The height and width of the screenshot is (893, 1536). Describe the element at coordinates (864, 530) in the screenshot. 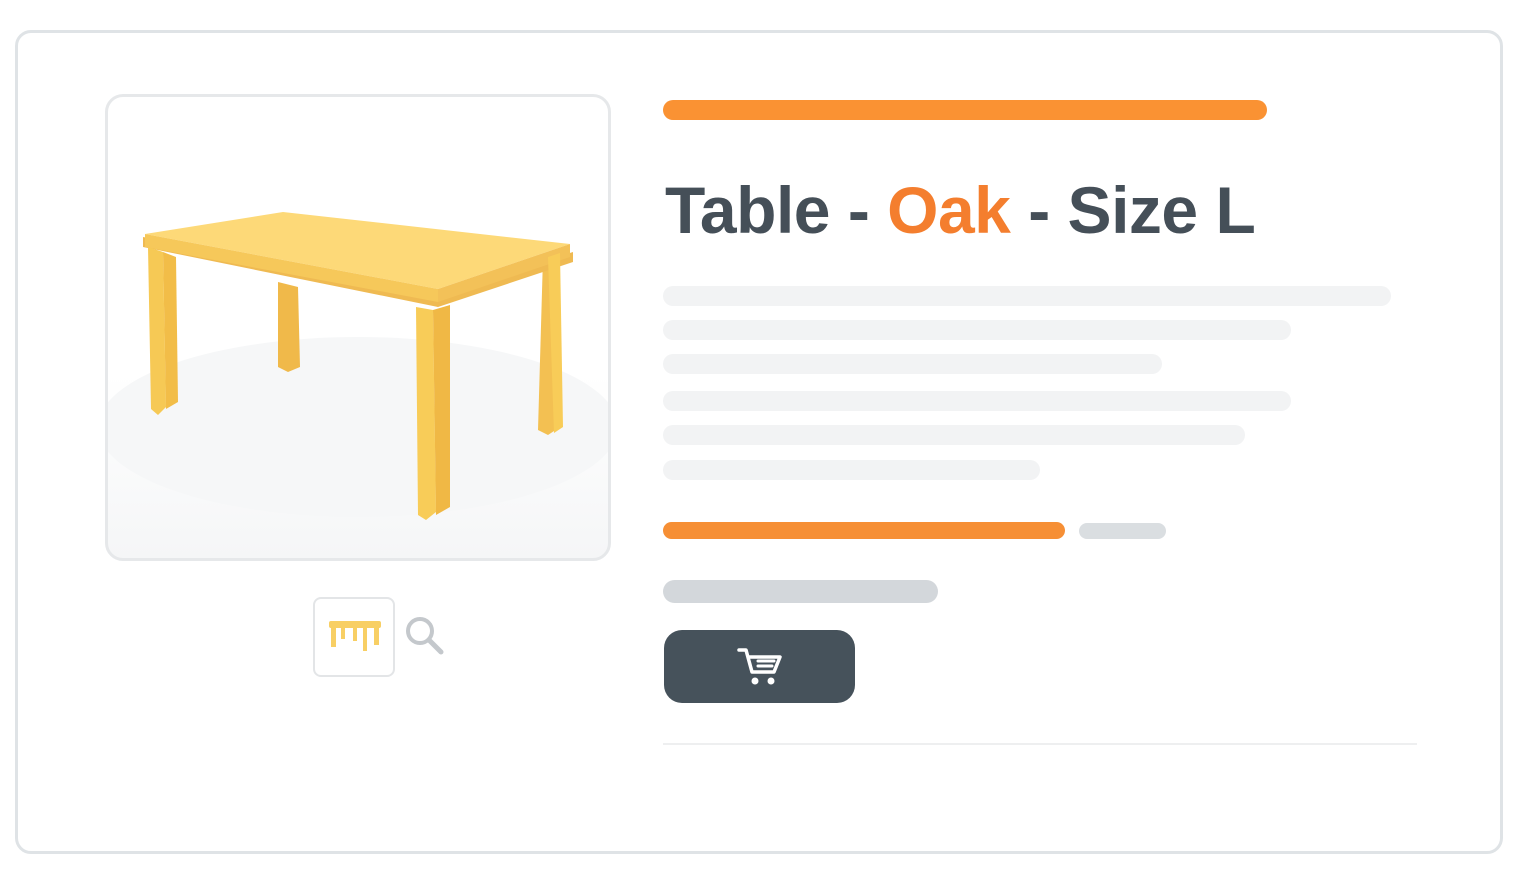

I see `price-placeholder-bar` at that location.